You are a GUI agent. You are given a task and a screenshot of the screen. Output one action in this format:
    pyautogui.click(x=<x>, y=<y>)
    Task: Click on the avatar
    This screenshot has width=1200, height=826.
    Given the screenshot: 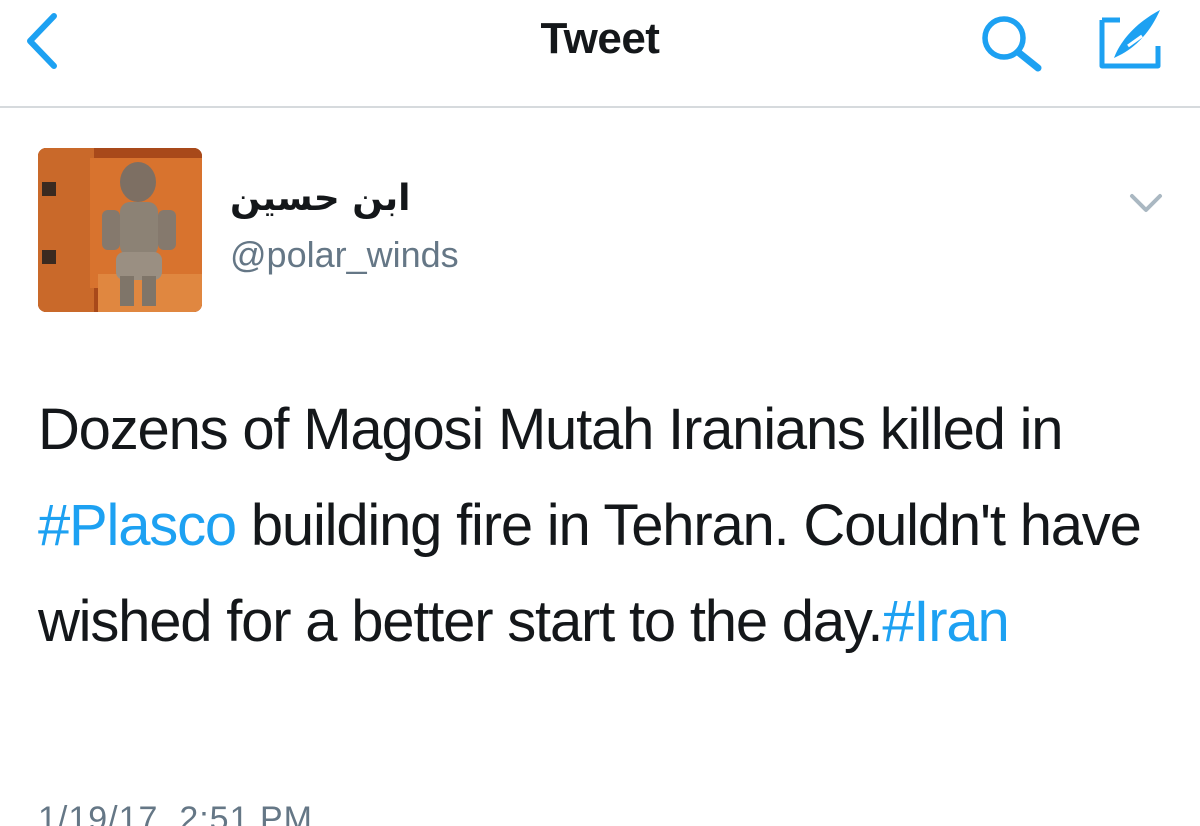 What is the action you would take?
    pyautogui.click(x=120, y=230)
    